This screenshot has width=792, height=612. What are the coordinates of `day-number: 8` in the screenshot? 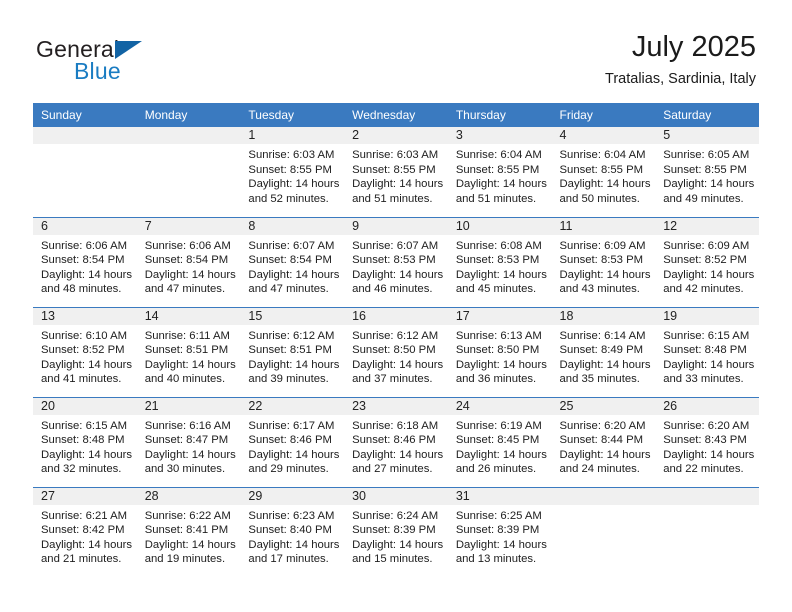 It's located at (292, 226).